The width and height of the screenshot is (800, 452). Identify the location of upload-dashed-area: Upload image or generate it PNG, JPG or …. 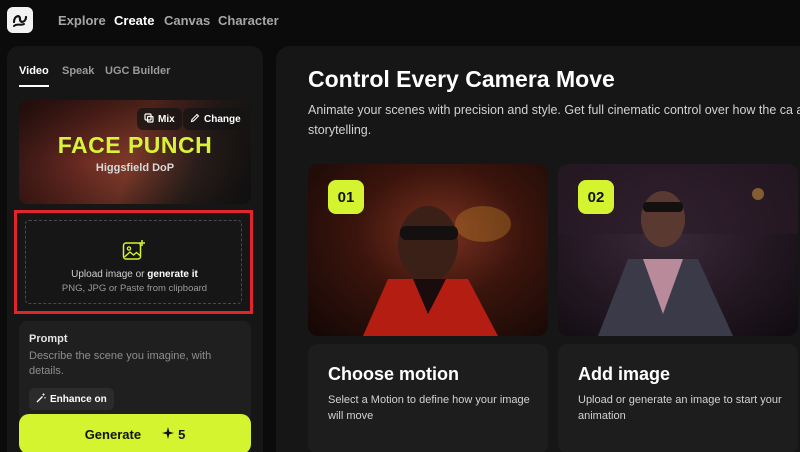
(133, 262).